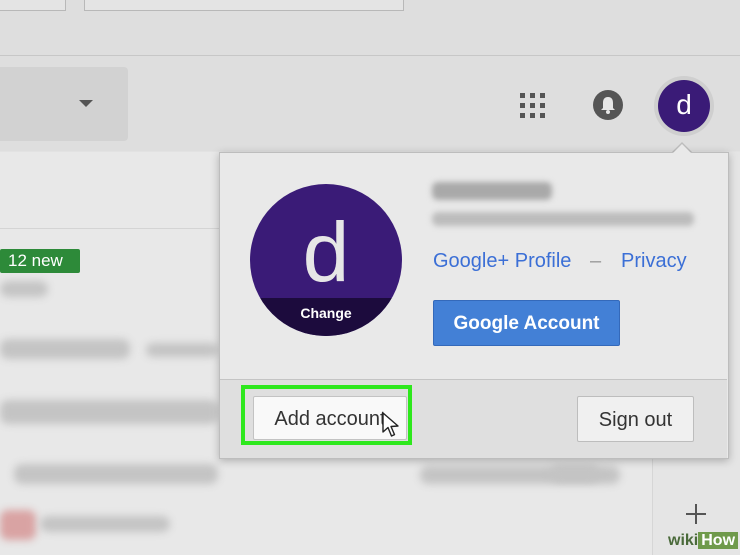 The width and height of the screenshot is (740, 555). What do you see at coordinates (532, 105) in the screenshot?
I see `apps-grid-icon` at bounding box center [532, 105].